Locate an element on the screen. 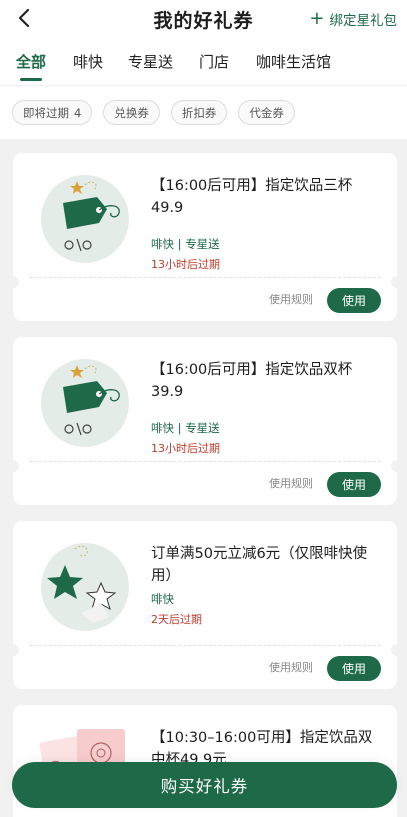  filter-expiring-count: 4 is located at coordinates (78, 112).